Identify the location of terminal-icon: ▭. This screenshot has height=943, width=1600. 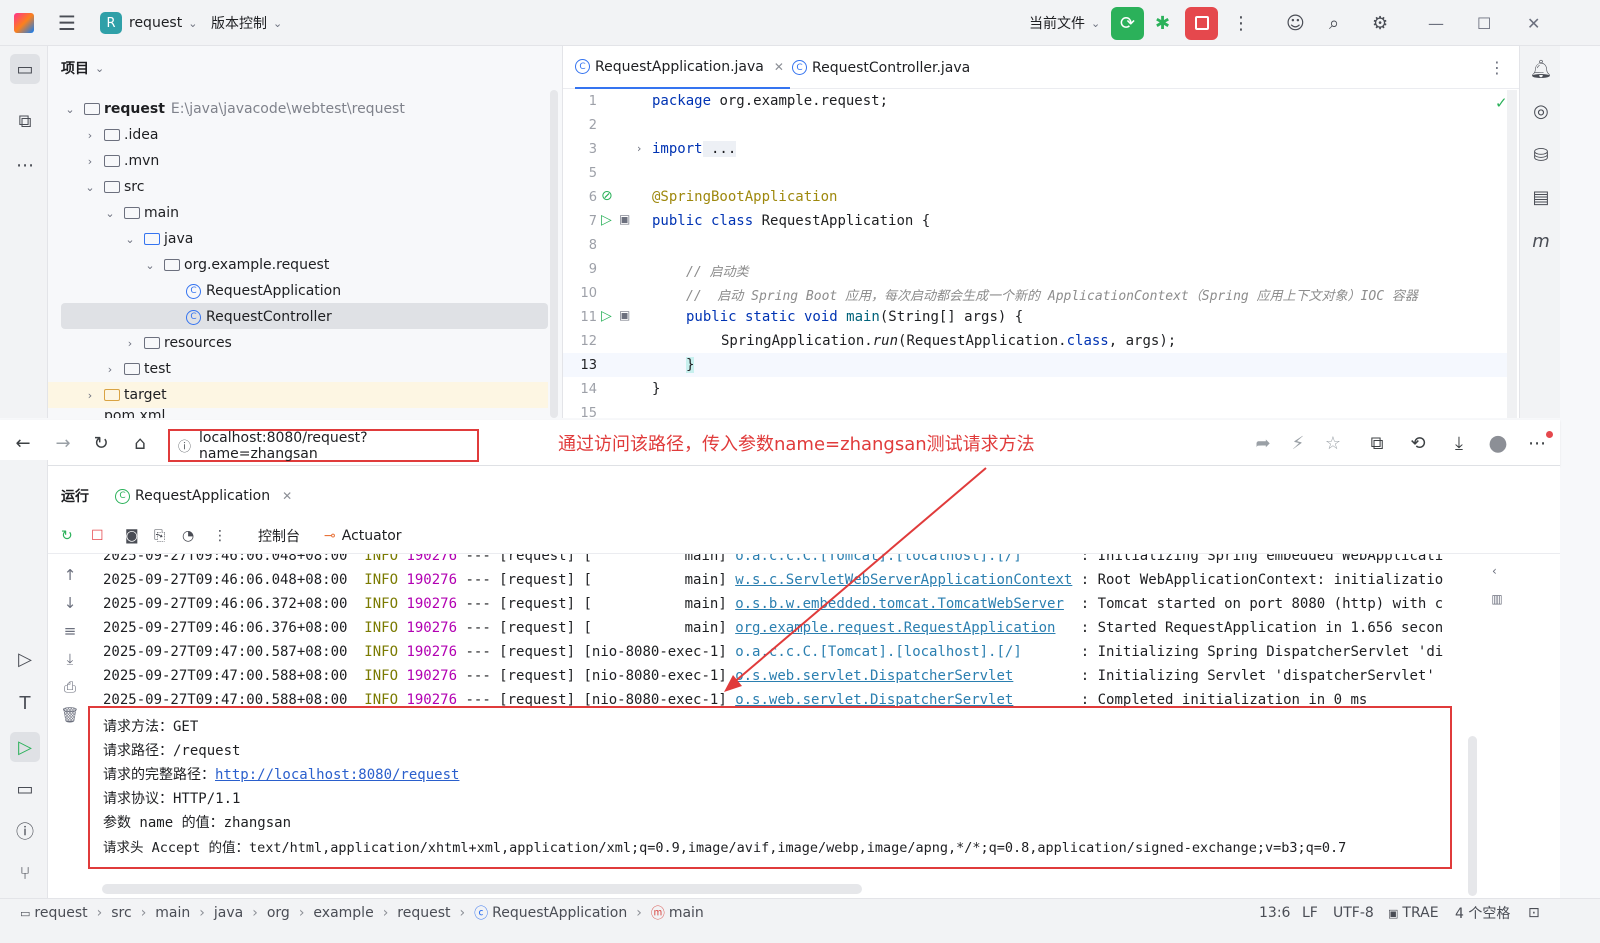
(25, 789).